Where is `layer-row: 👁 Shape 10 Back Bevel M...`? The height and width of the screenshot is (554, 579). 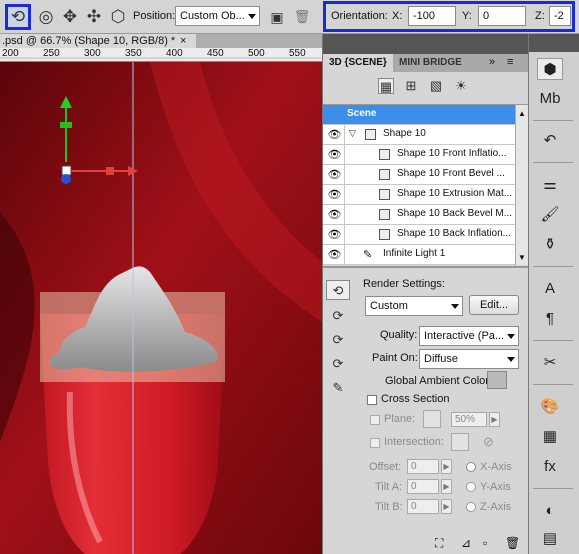
layer-row: 👁 Shape 10 Back Bevel M... is located at coordinates (419, 215).